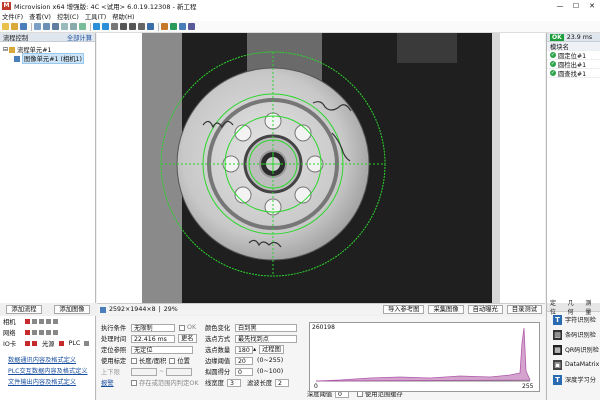 This screenshot has width=600, height=400. I want to click on edge-threshold-input: 20, so click(244, 360).